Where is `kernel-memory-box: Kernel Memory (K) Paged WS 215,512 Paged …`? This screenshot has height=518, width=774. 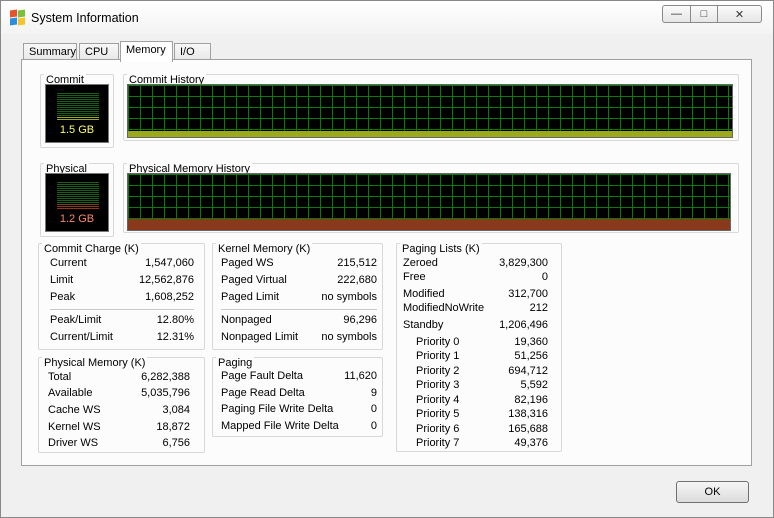 kernel-memory-box: Kernel Memory (K) Paged WS 215,512 Paged … is located at coordinates (297, 296).